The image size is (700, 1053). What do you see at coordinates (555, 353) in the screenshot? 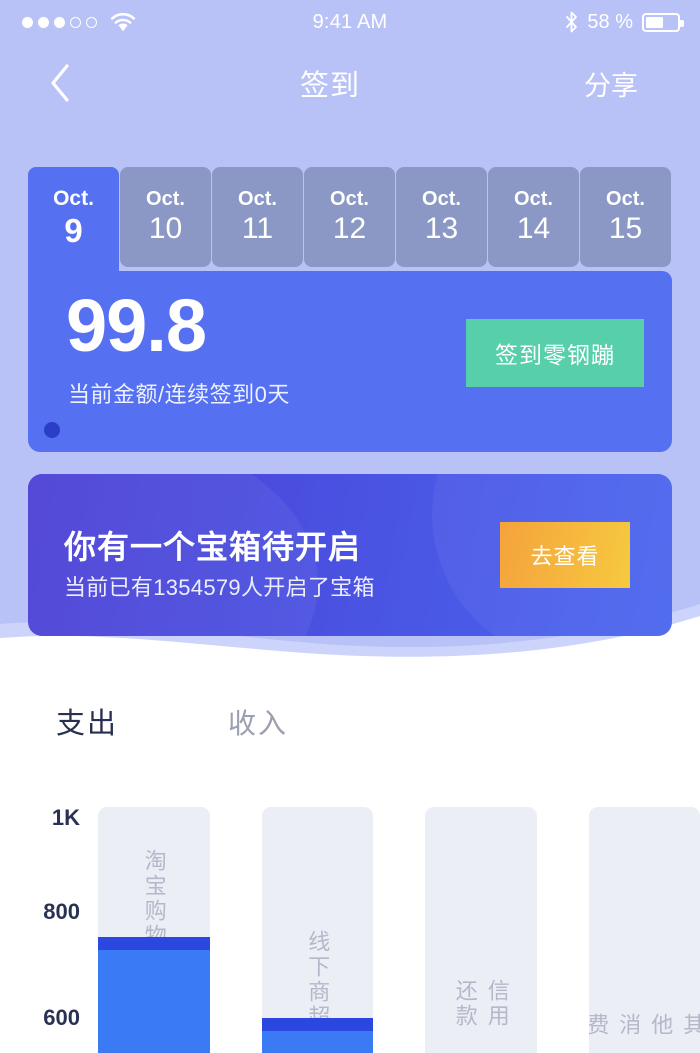
I see `signin-action-button: 签到零钢蹦` at bounding box center [555, 353].